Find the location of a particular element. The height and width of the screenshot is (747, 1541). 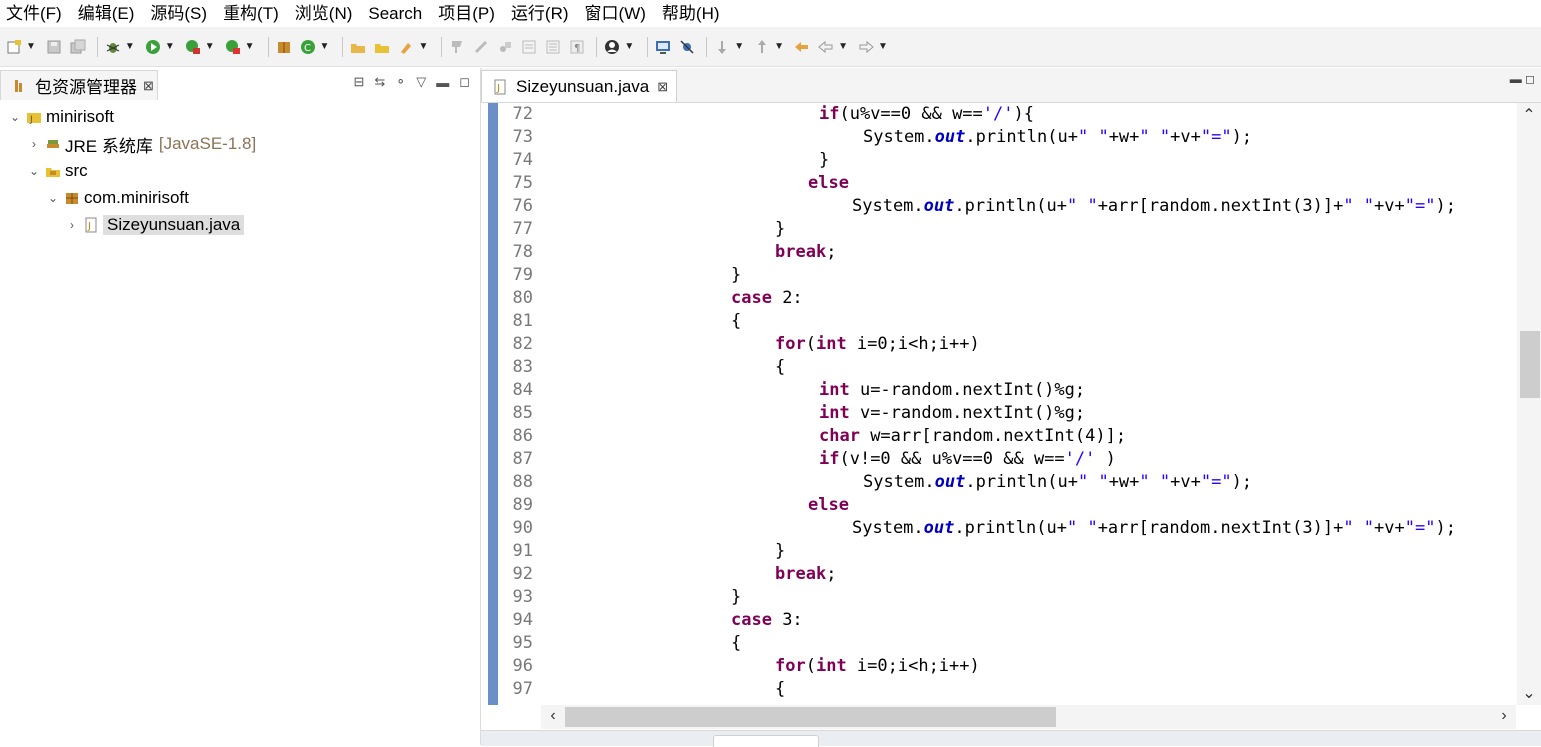

coverage-button: ▼ is located at coordinates (201, 47).